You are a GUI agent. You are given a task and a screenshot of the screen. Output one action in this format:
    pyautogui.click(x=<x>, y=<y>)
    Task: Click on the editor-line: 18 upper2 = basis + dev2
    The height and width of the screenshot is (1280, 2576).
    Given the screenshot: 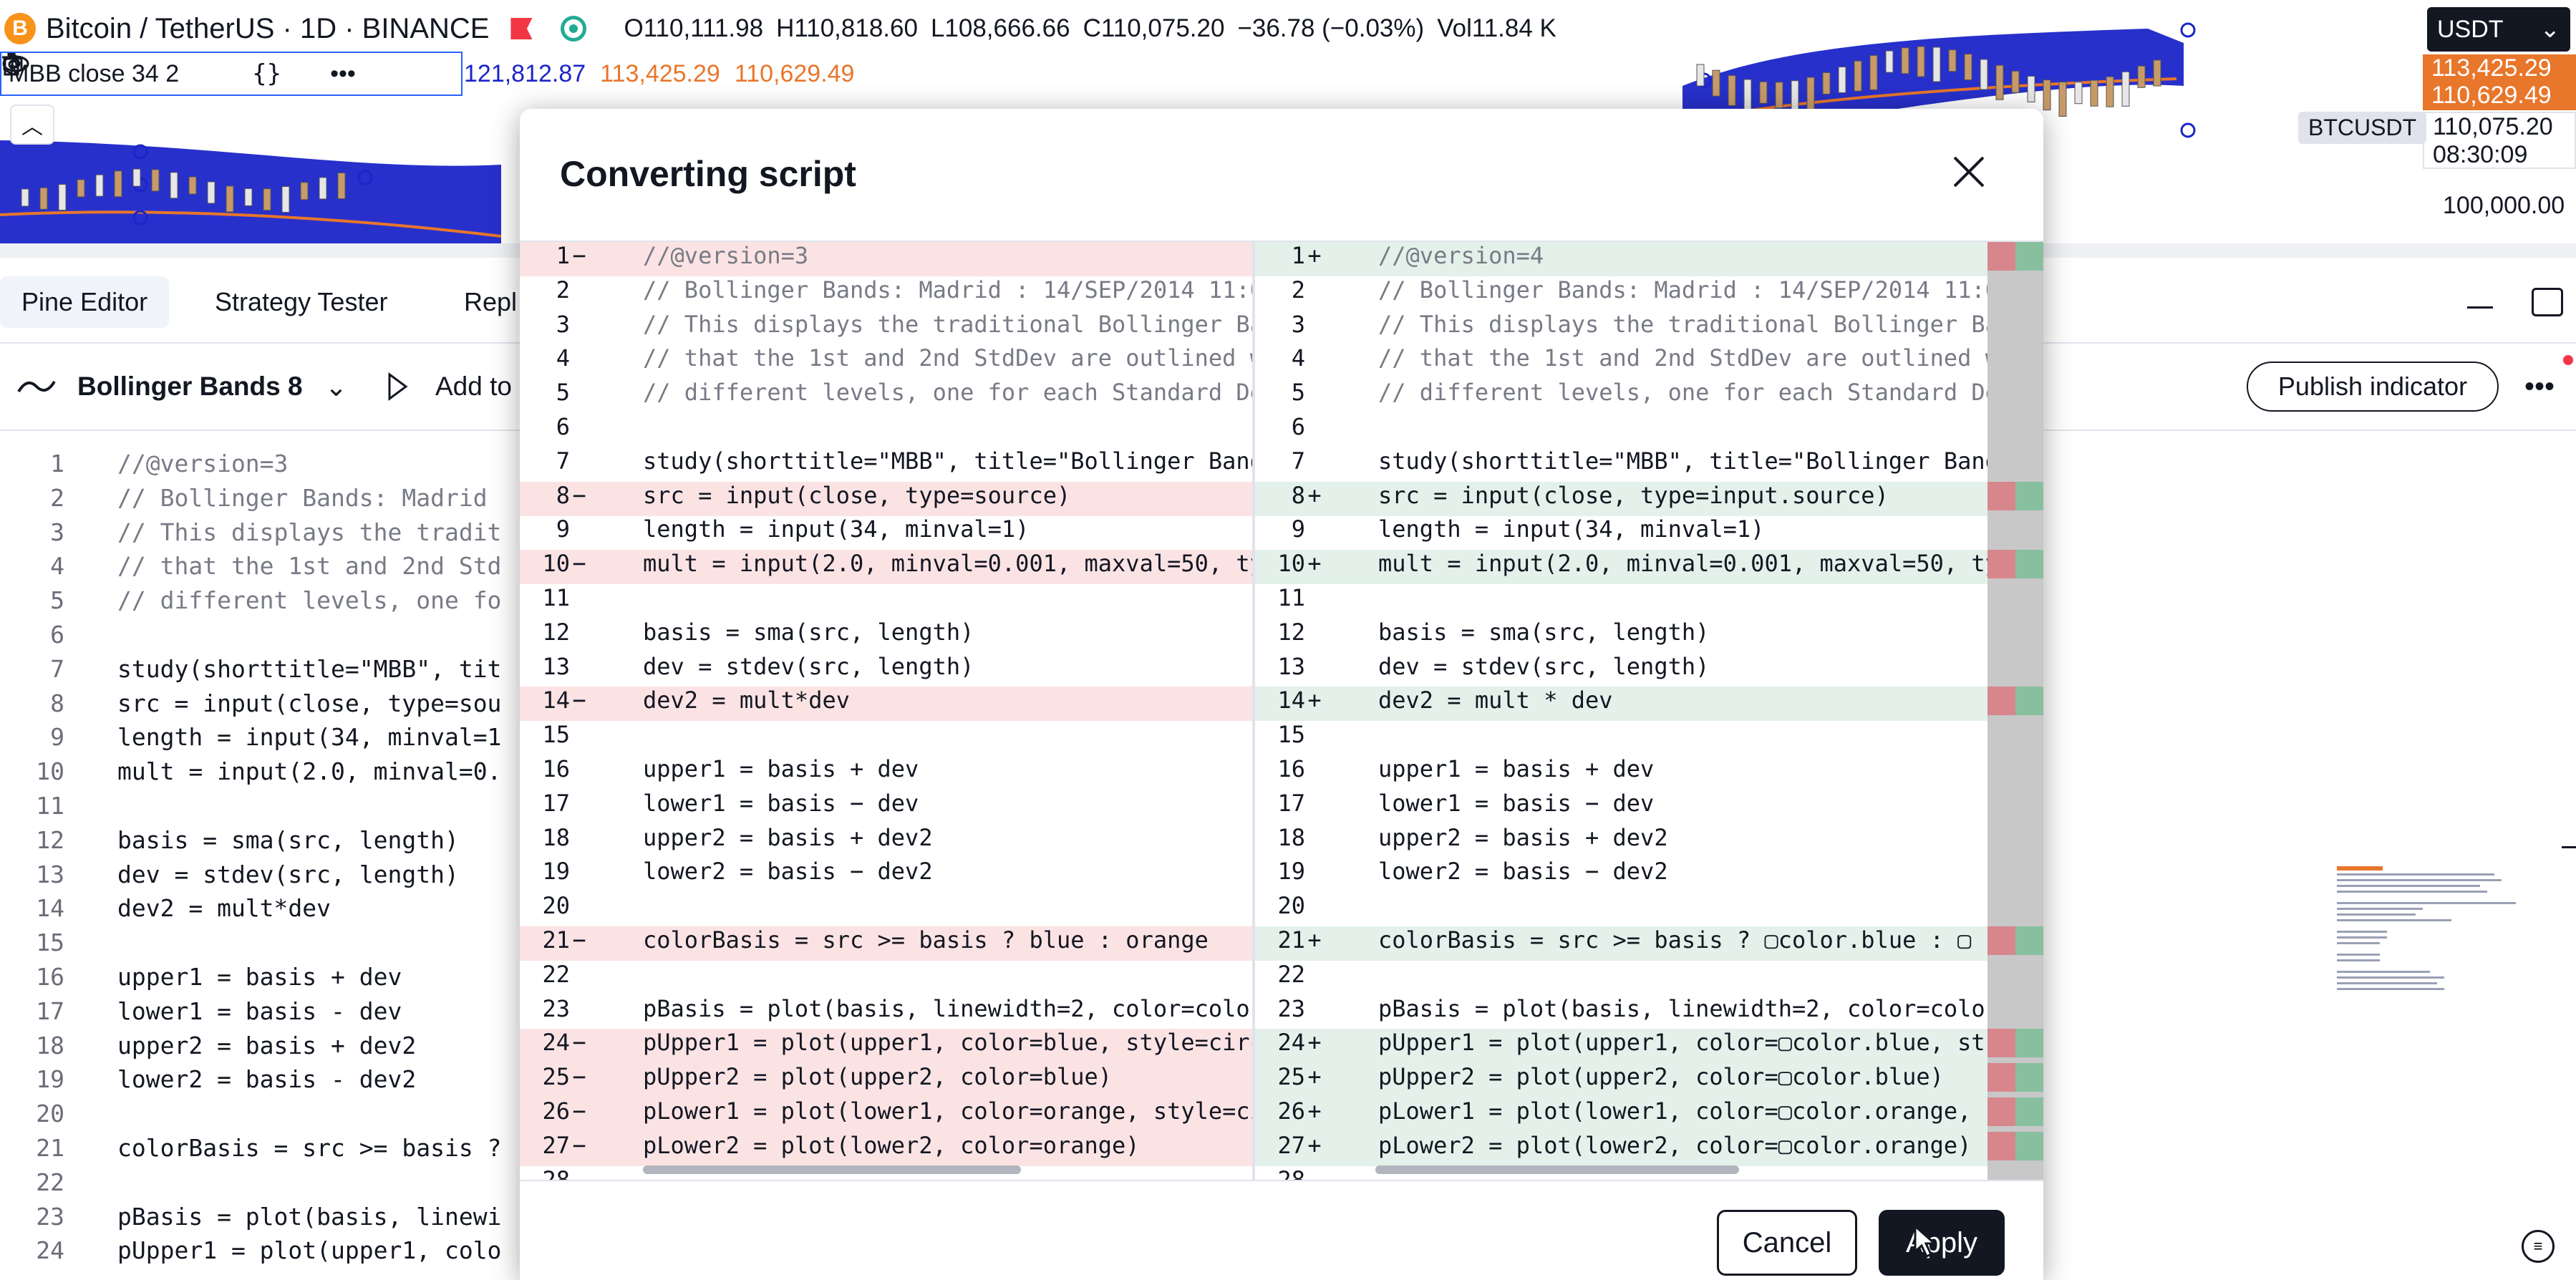 What is the action you would take?
    pyautogui.click(x=265, y=1049)
    